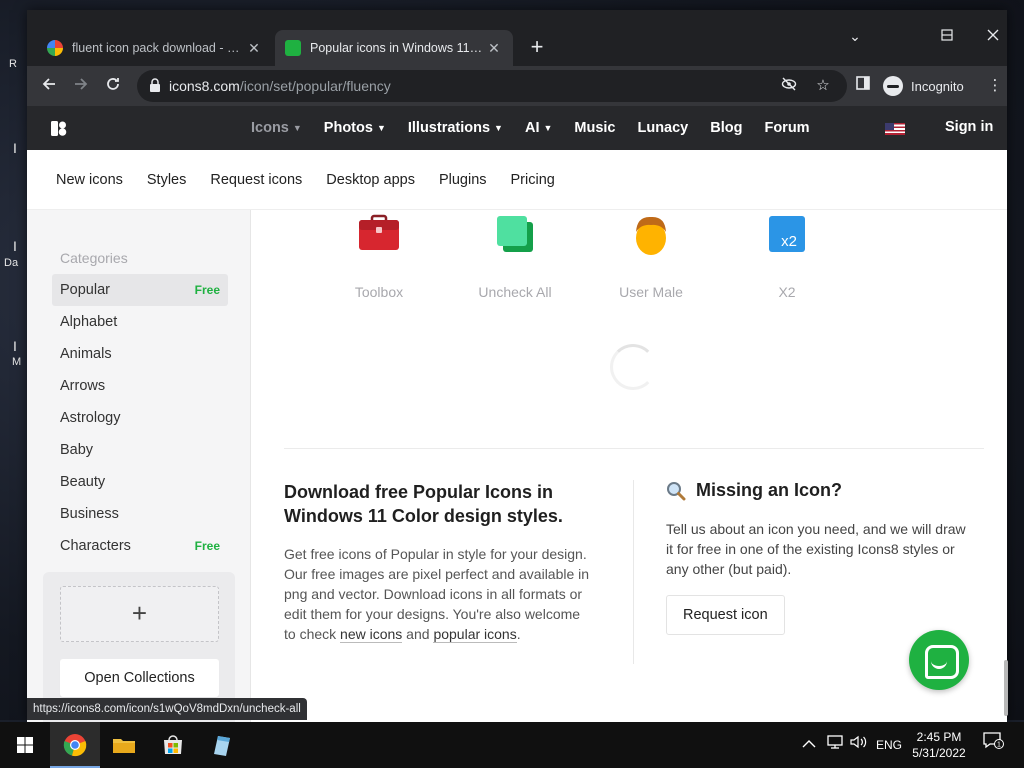 Image resolution: width=1024 pixels, height=768 pixels. Describe the element at coordinates (594, 128) in the screenshot. I see `nav-music: Music` at that location.